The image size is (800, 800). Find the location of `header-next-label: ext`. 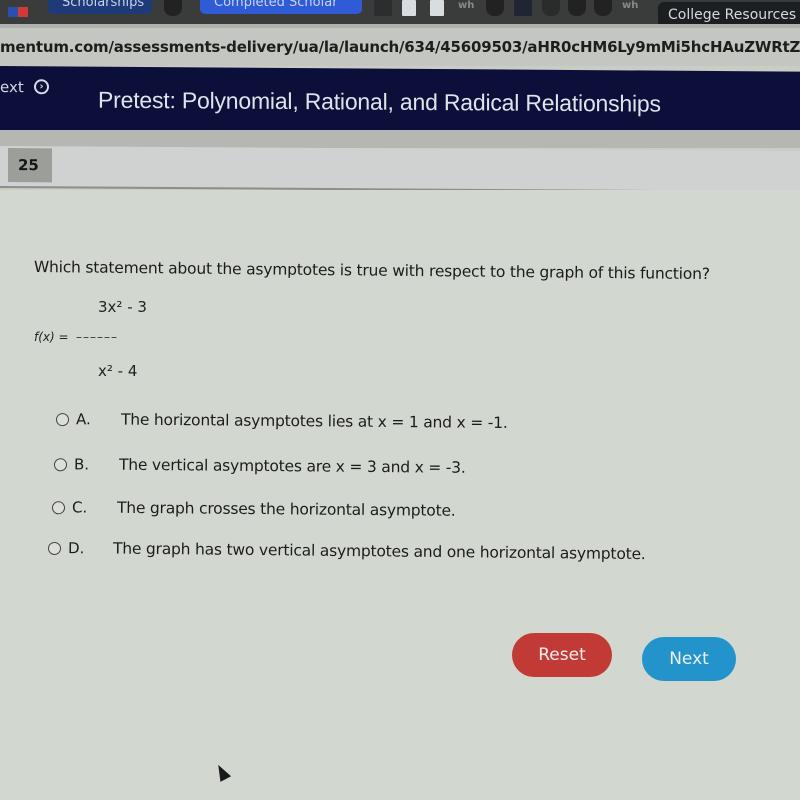

header-next-label: ext is located at coordinates (12, 87).